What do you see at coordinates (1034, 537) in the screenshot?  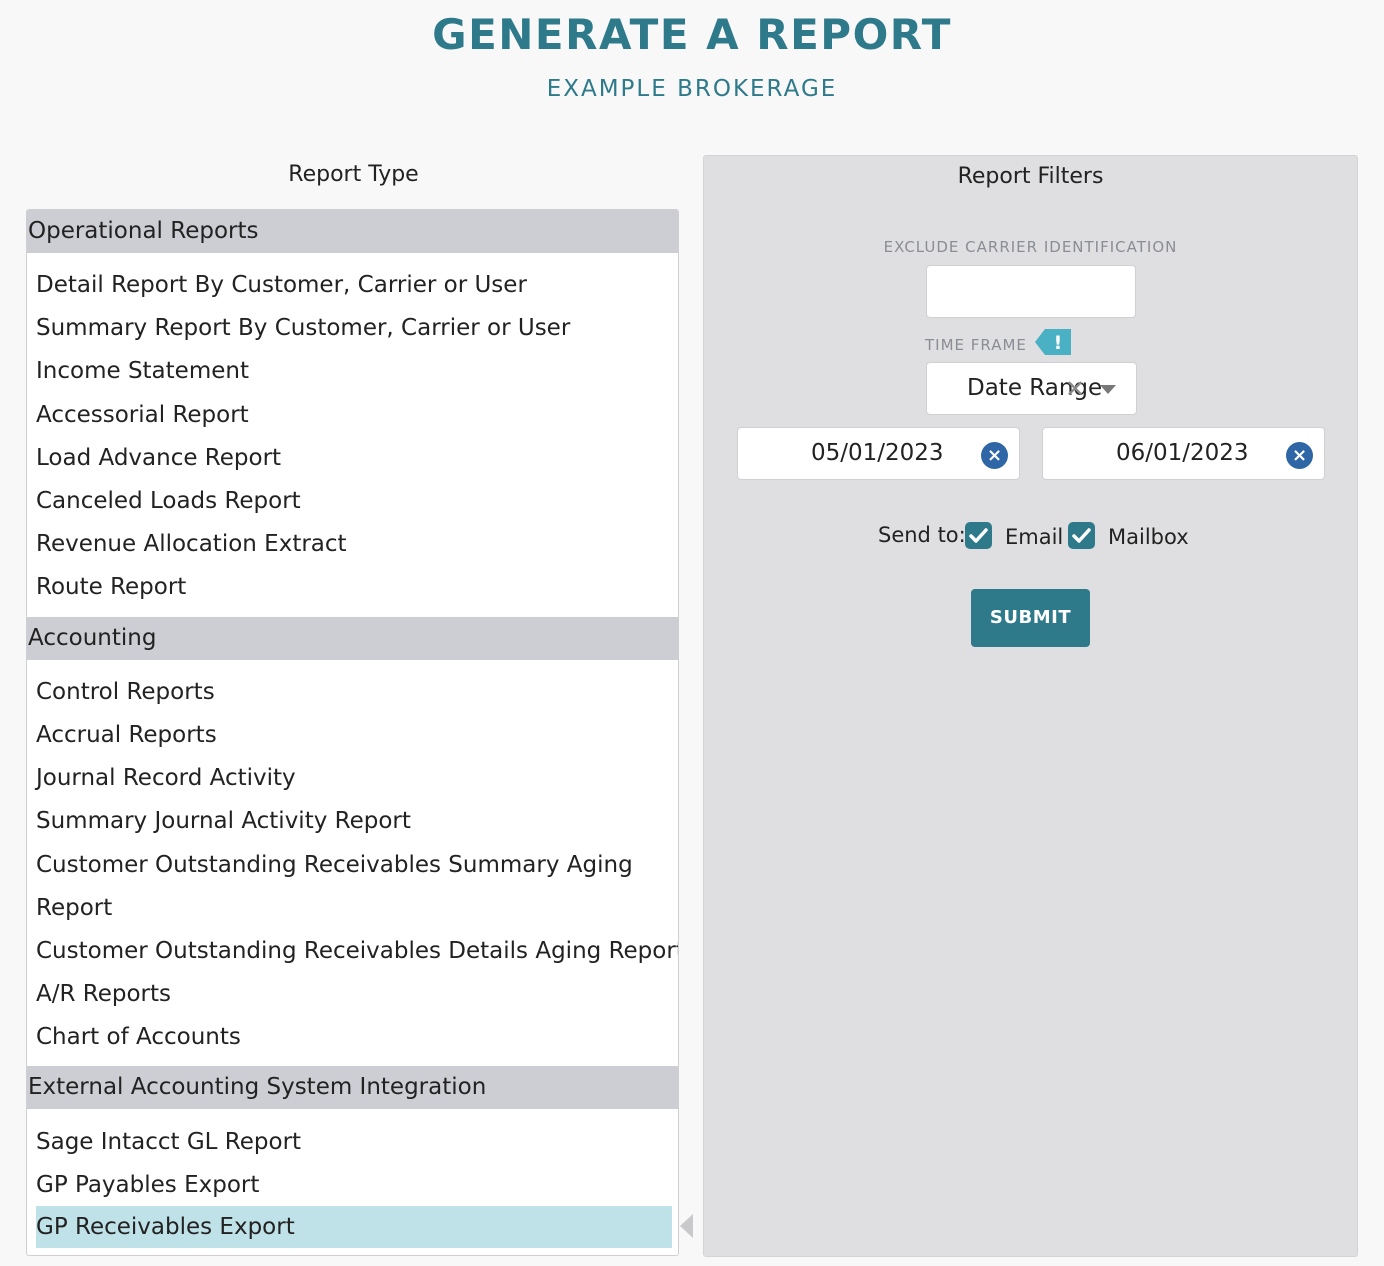 I see `email-checkbox-label: Email` at bounding box center [1034, 537].